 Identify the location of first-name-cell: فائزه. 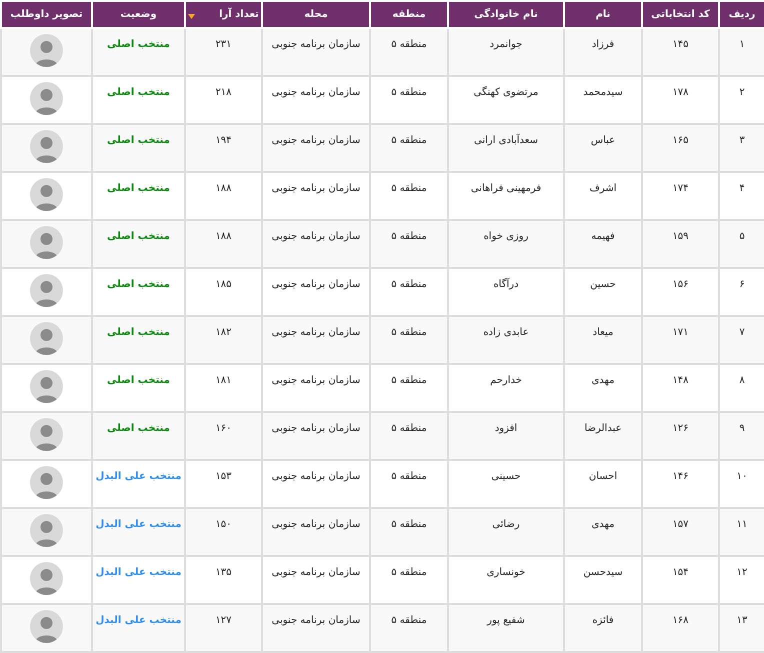
(603, 628).